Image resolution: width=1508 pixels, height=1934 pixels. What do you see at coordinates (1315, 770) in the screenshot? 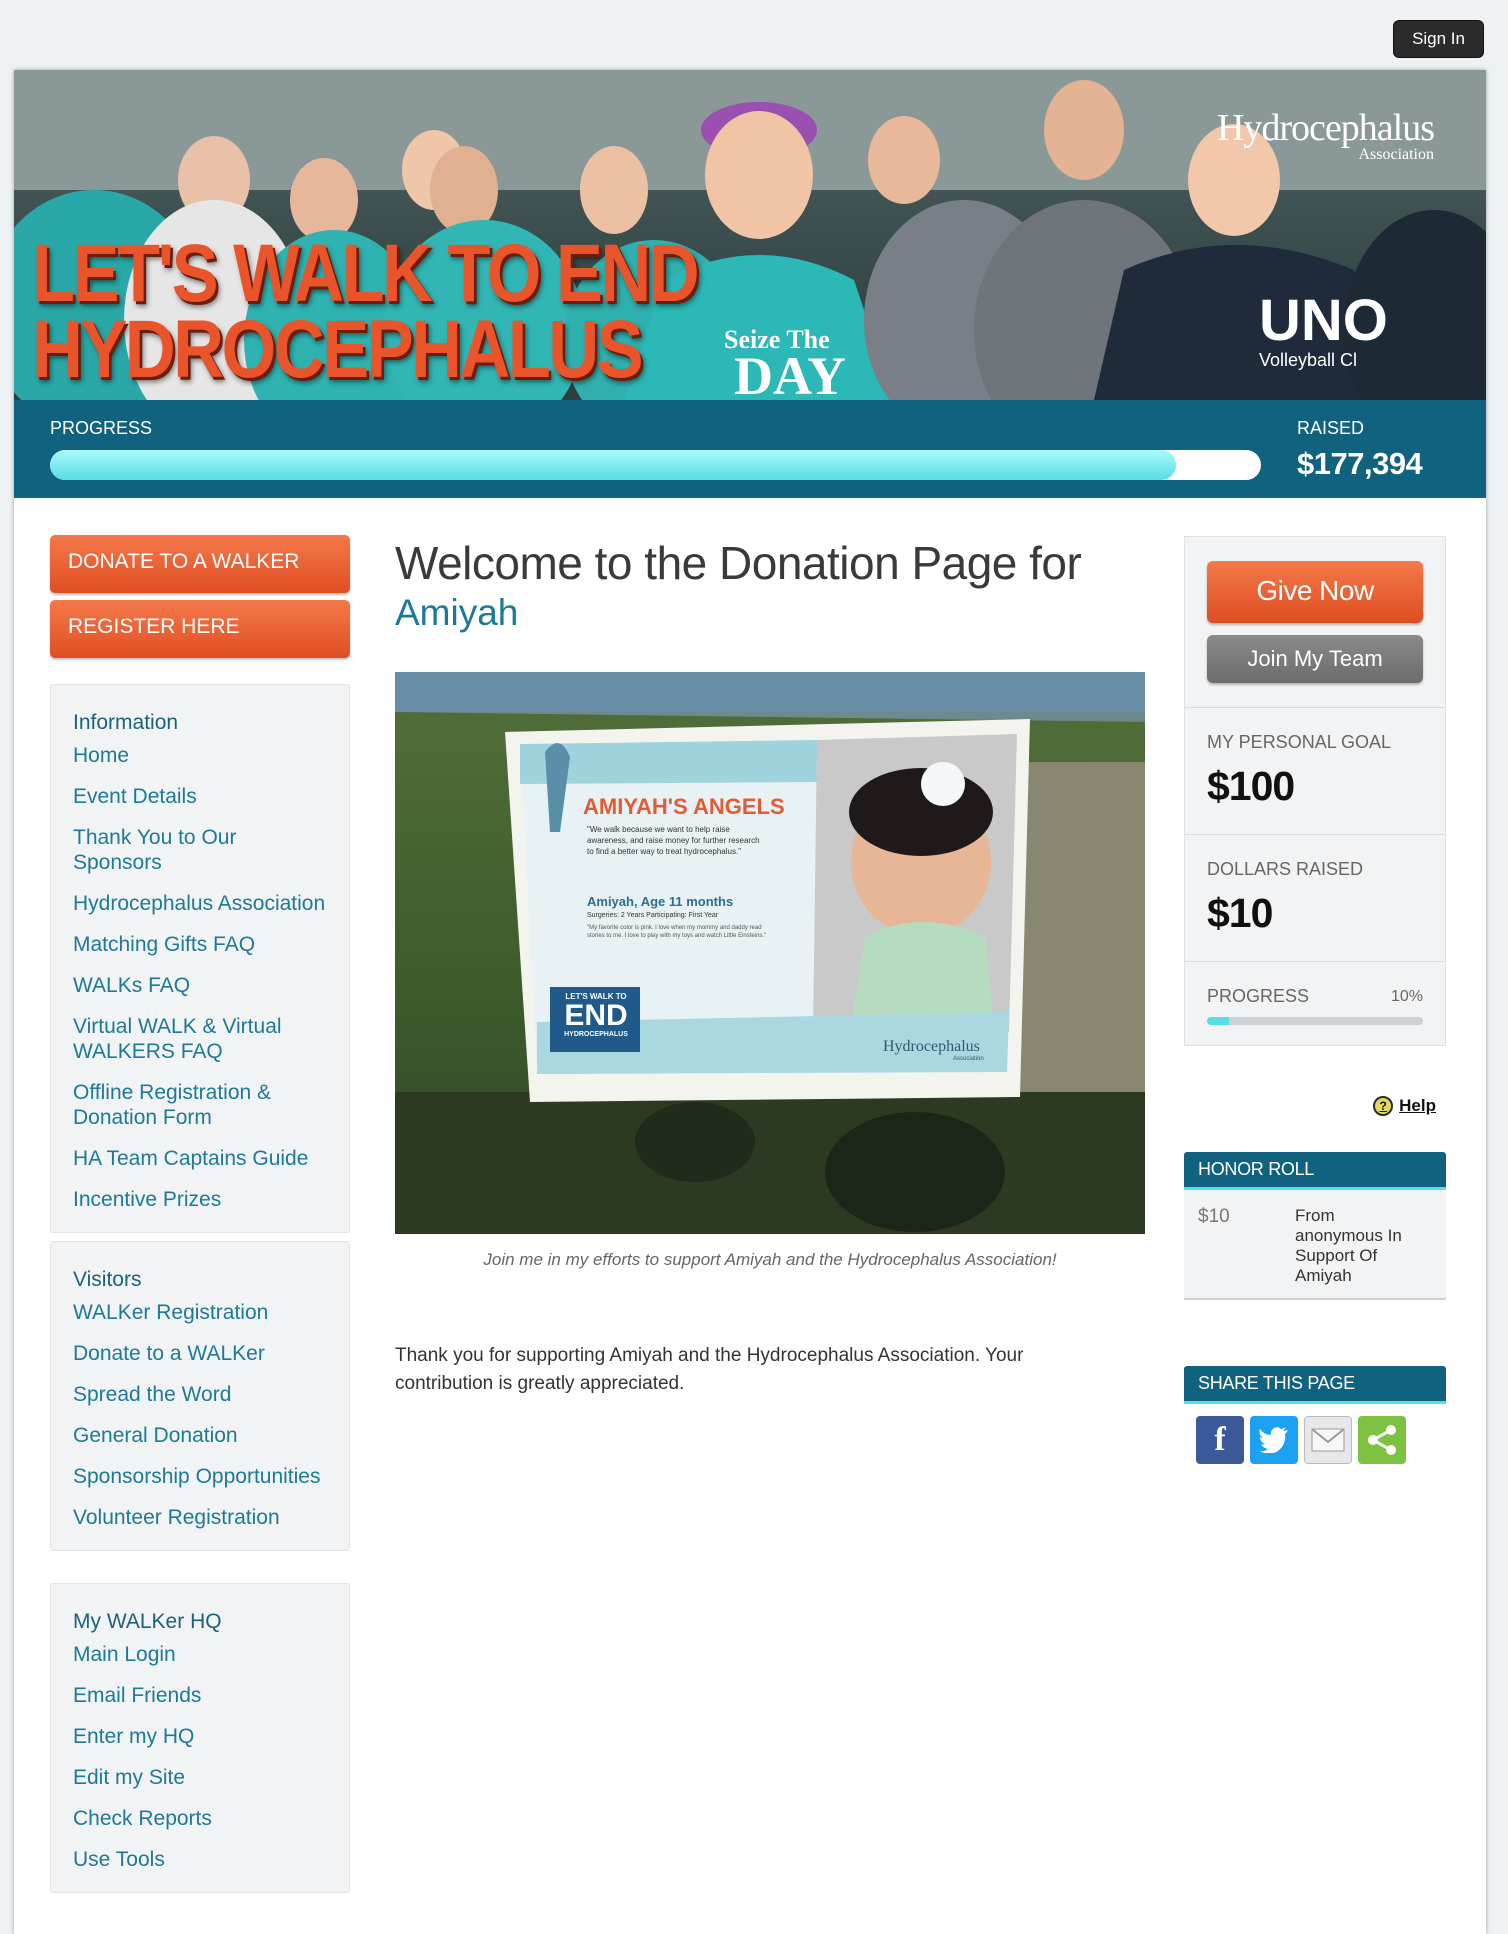
I see `personal-goal: MY PERSONAL GOAL $100` at bounding box center [1315, 770].